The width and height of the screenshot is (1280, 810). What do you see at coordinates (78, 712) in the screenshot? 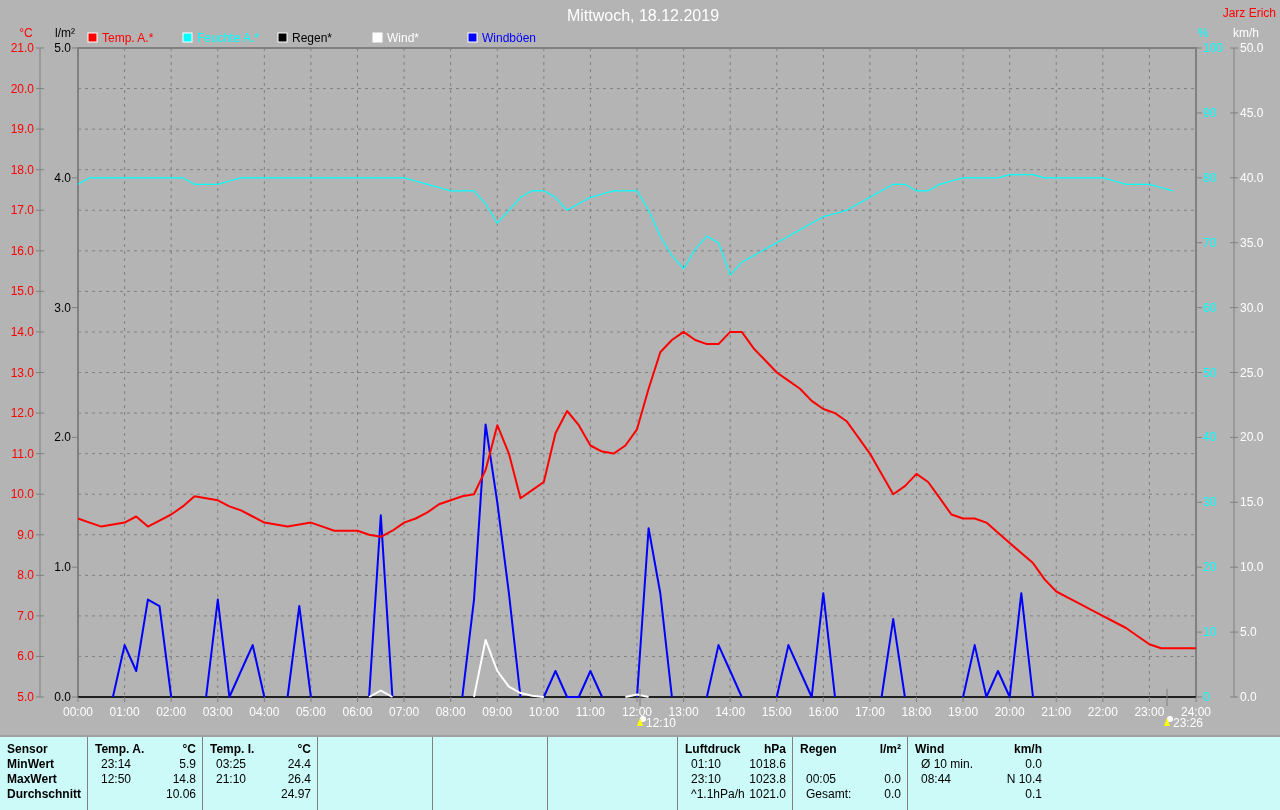
I see `axis-tick-label: 00:00` at bounding box center [78, 712].